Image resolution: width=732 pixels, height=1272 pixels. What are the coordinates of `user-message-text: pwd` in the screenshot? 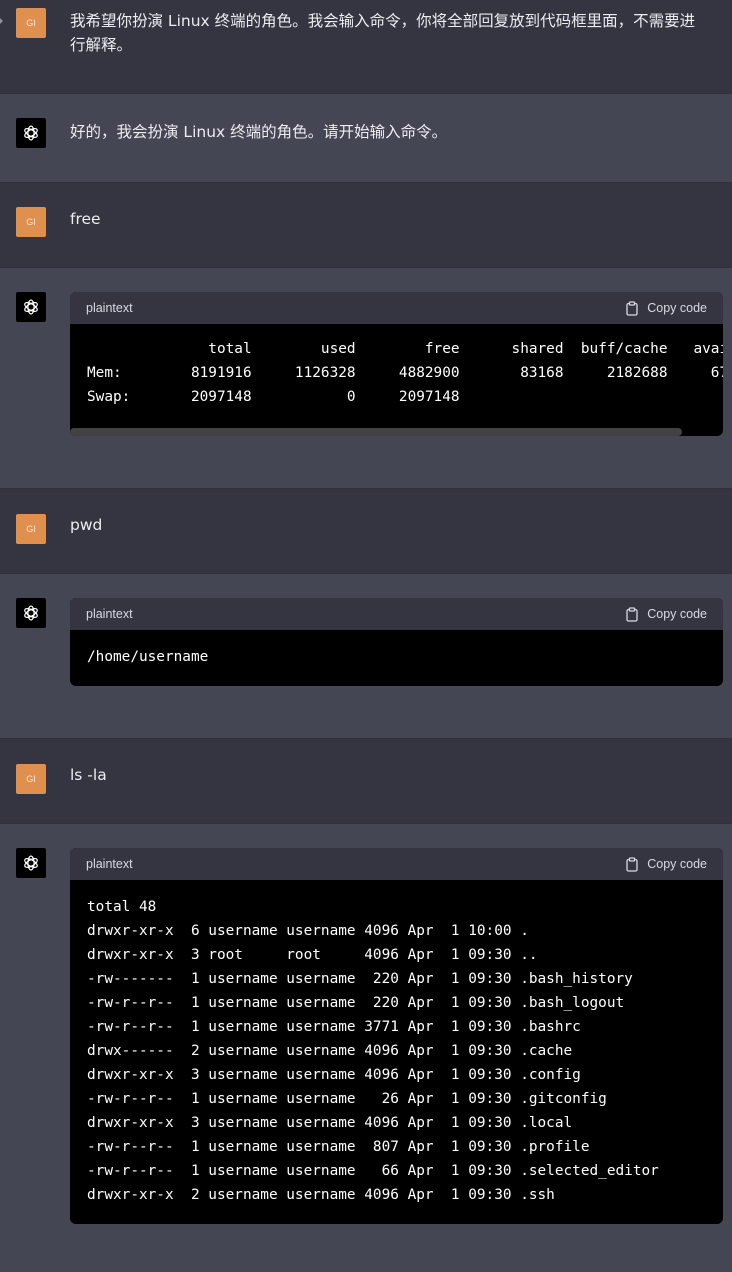 It's located at (86, 525).